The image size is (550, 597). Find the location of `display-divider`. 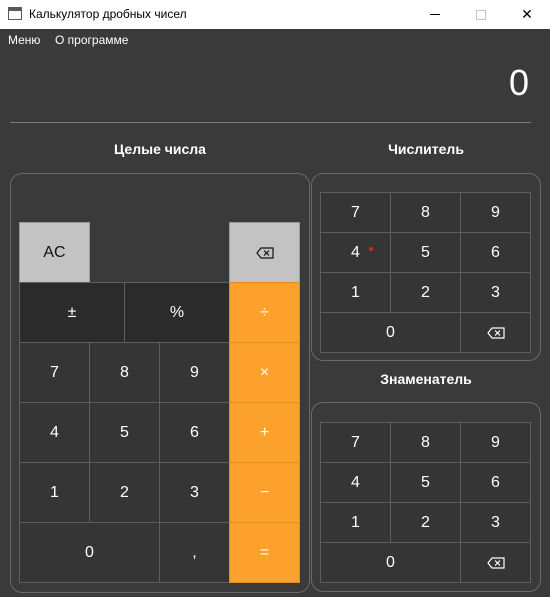

display-divider is located at coordinates (270, 122).